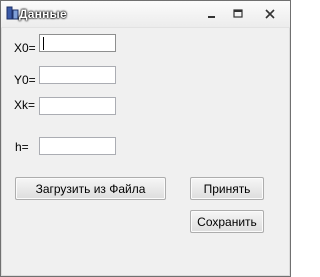  Describe the element at coordinates (43, 14) in the screenshot. I see `window-title: Данные` at that location.